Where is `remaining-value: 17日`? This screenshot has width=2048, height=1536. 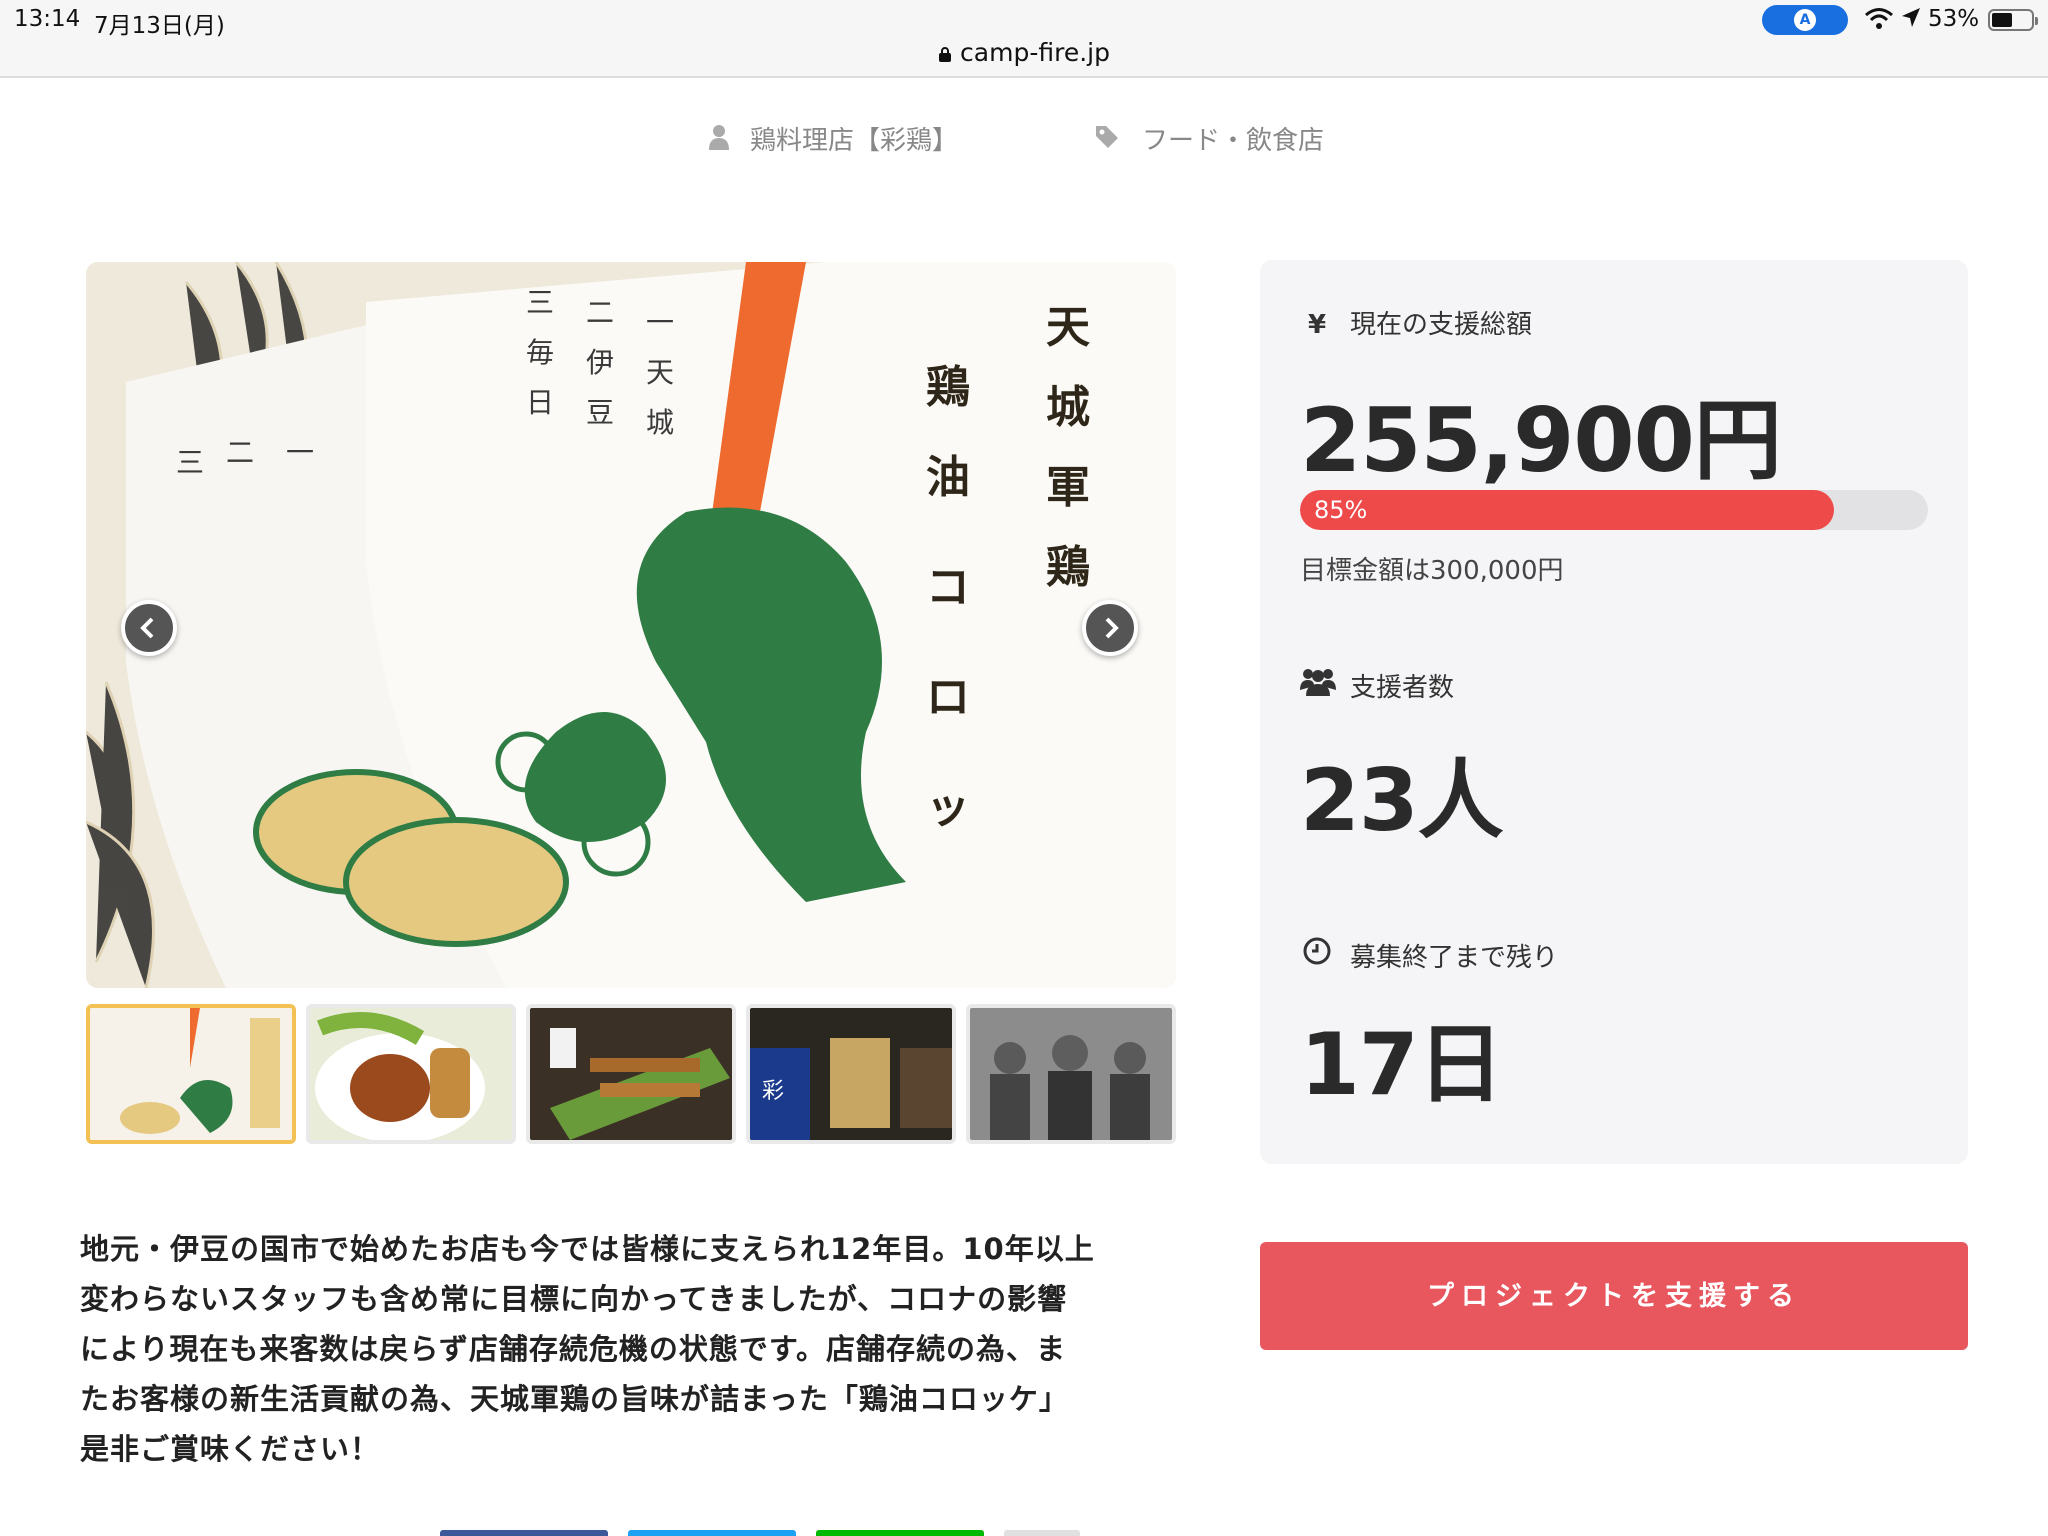
remaining-value: 17日 is located at coordinates (1402, 1065).